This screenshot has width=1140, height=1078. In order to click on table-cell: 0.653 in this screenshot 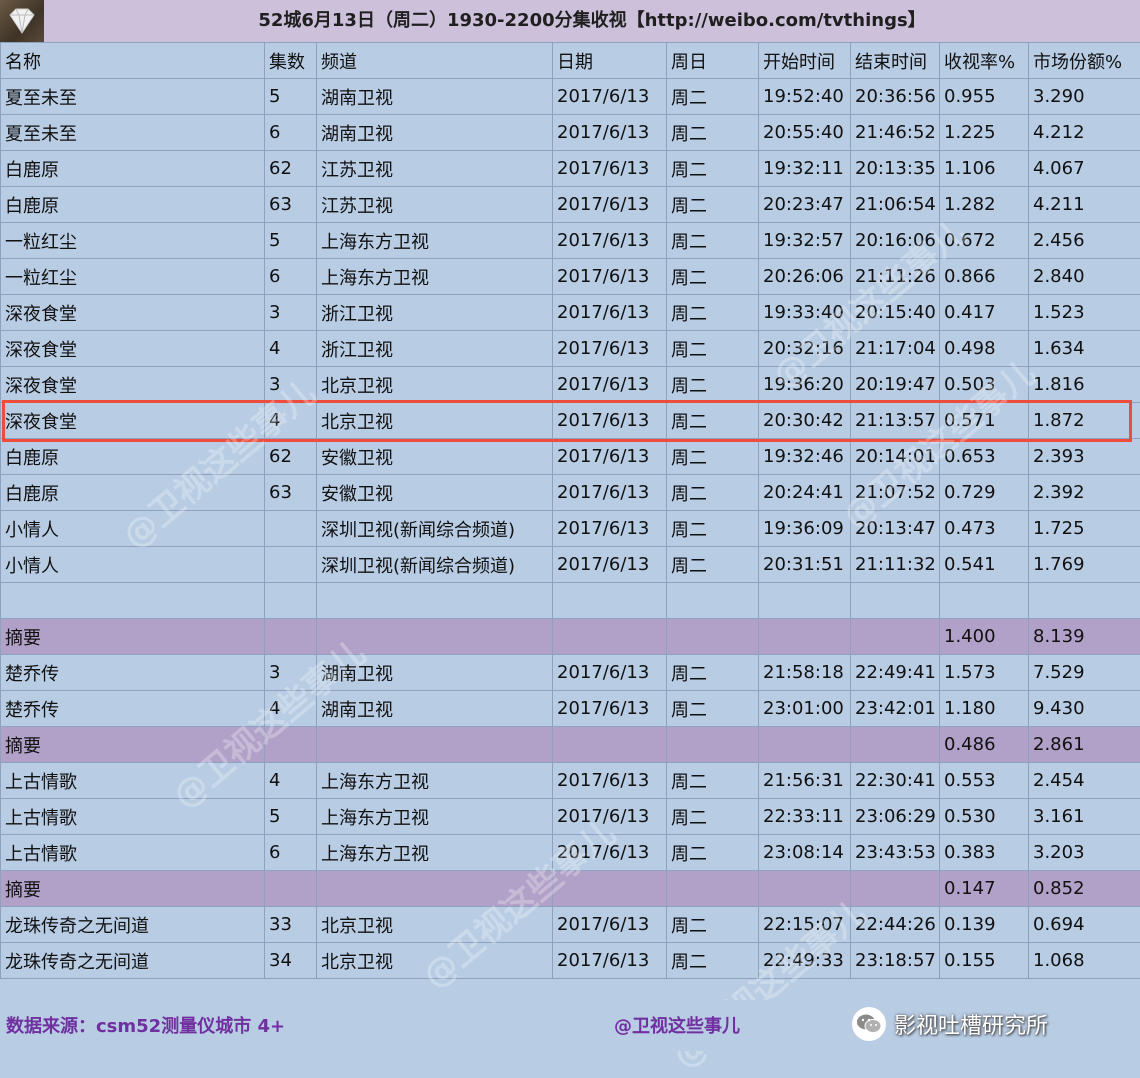, I will do `click(984, 457)`.